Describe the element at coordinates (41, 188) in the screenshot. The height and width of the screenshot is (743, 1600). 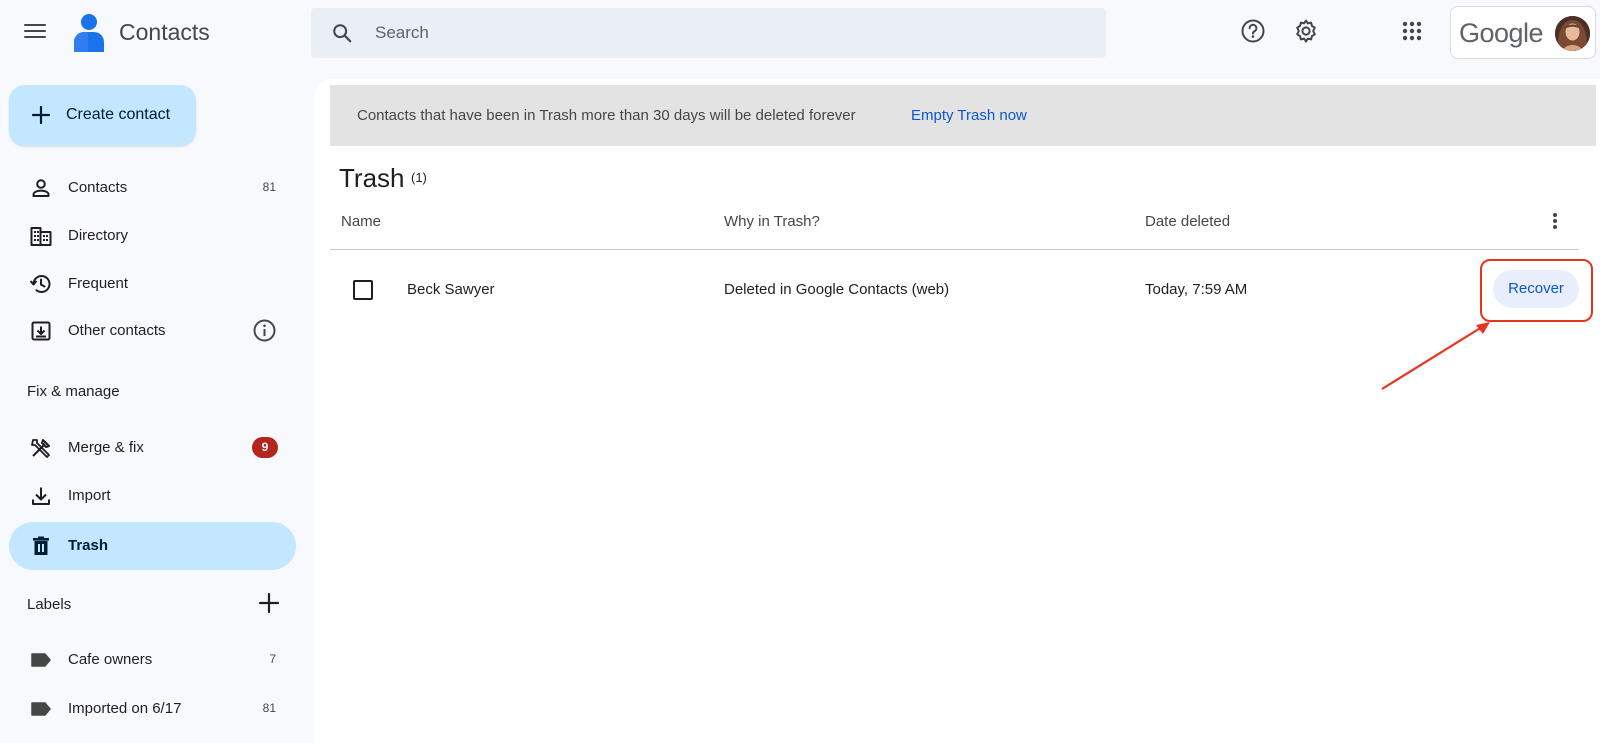
I see `person-icon` at that location.